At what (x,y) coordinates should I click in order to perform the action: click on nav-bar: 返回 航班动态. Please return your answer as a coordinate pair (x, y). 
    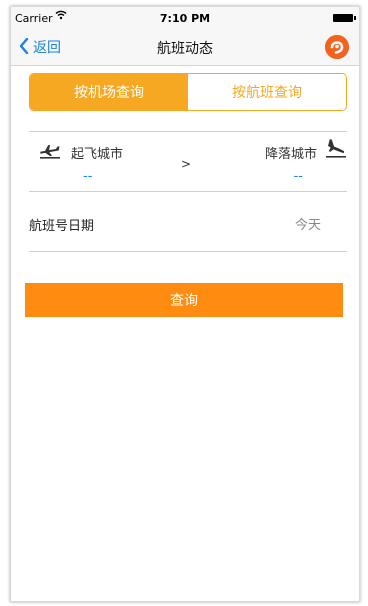
    Looking at the image, I should click on (185, 47).